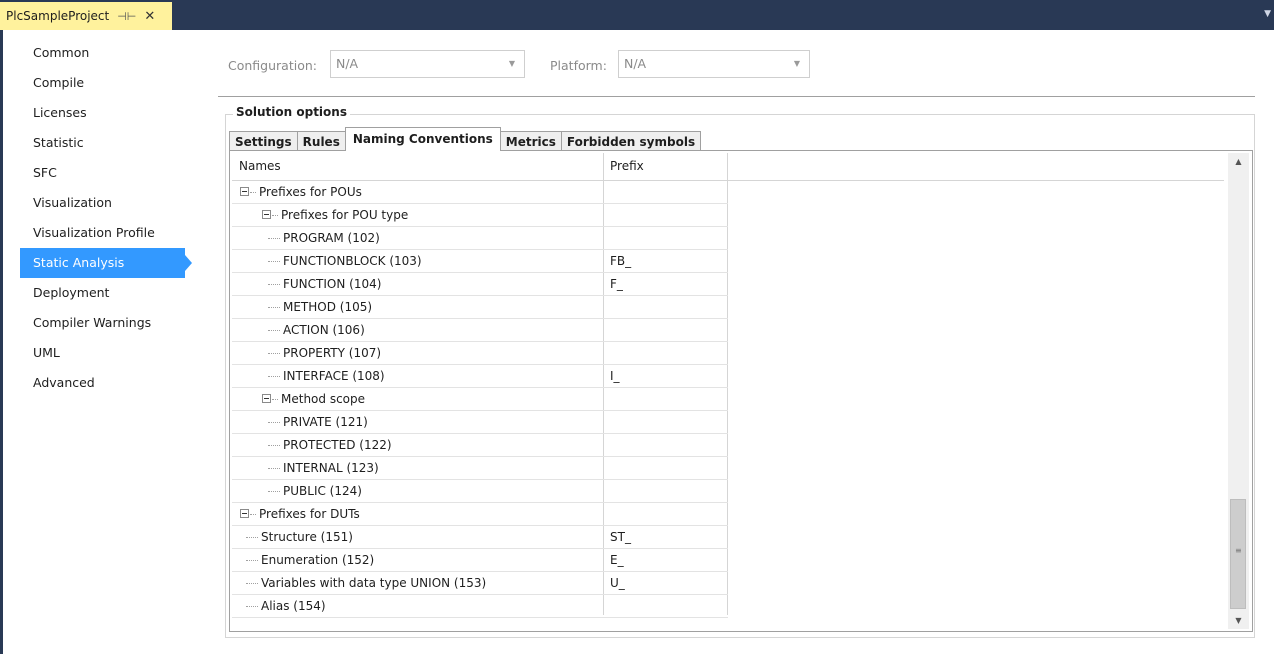 This screenshot has width=1274, height=654. I want to click on category-item: Compile, so click(102, 83).